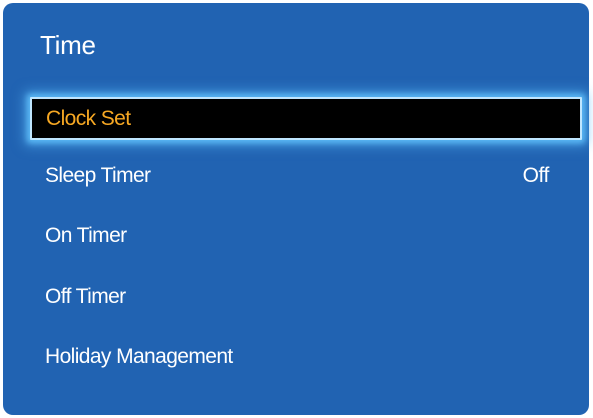 This screenshot has width=593, height=418. Describe the element at coordinates (536, 175) in the screenshot. I see `sleep-timer-value: Off` at that location.